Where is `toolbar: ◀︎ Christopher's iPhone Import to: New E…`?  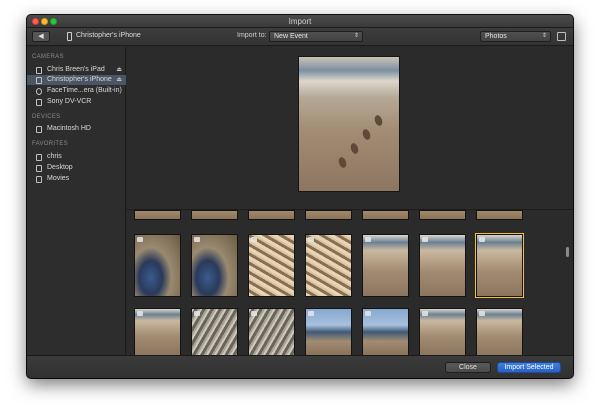 toolbar: ◀︎ Christopher's iPhone Import to: New E… is located at coordinates (300, 37).